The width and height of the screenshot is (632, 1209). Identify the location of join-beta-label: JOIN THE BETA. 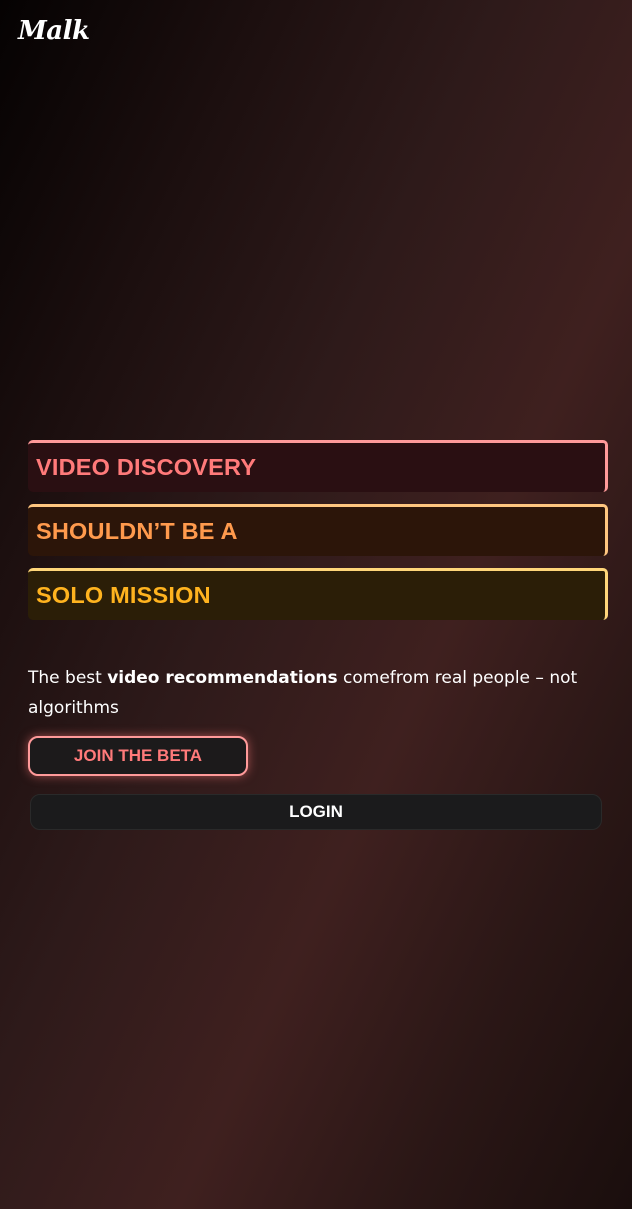
(138, 755).